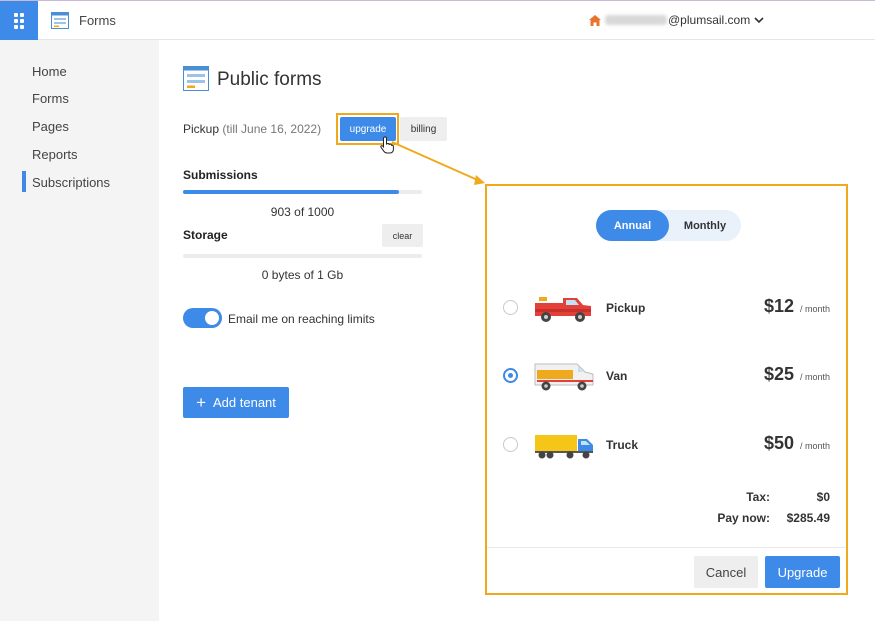  What do you see at coordinates (212, 318) in the screenshot?
I see `toggle-knob` at bounding box center [212, 318].